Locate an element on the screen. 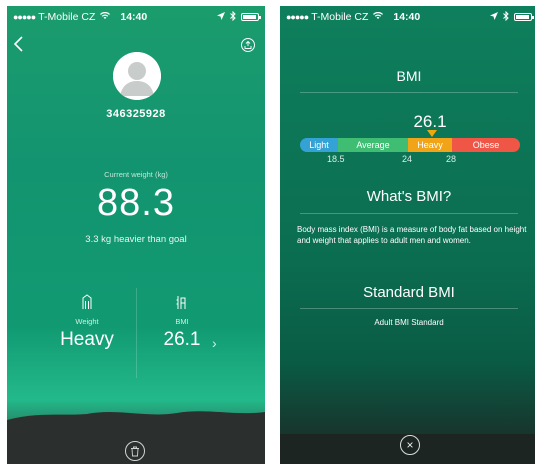 The height and width of the screenshot is (466, 535). bmi-value: 26.1 is located at coordinates (430, 121).